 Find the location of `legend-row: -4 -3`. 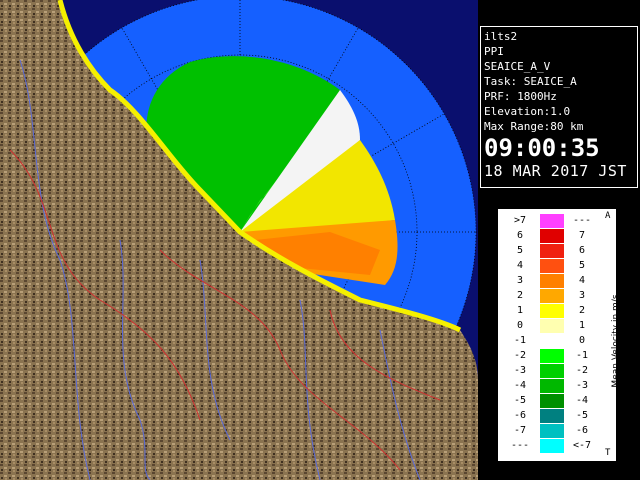

legend-row: -4 -3 is located at coordinates (551, 386).